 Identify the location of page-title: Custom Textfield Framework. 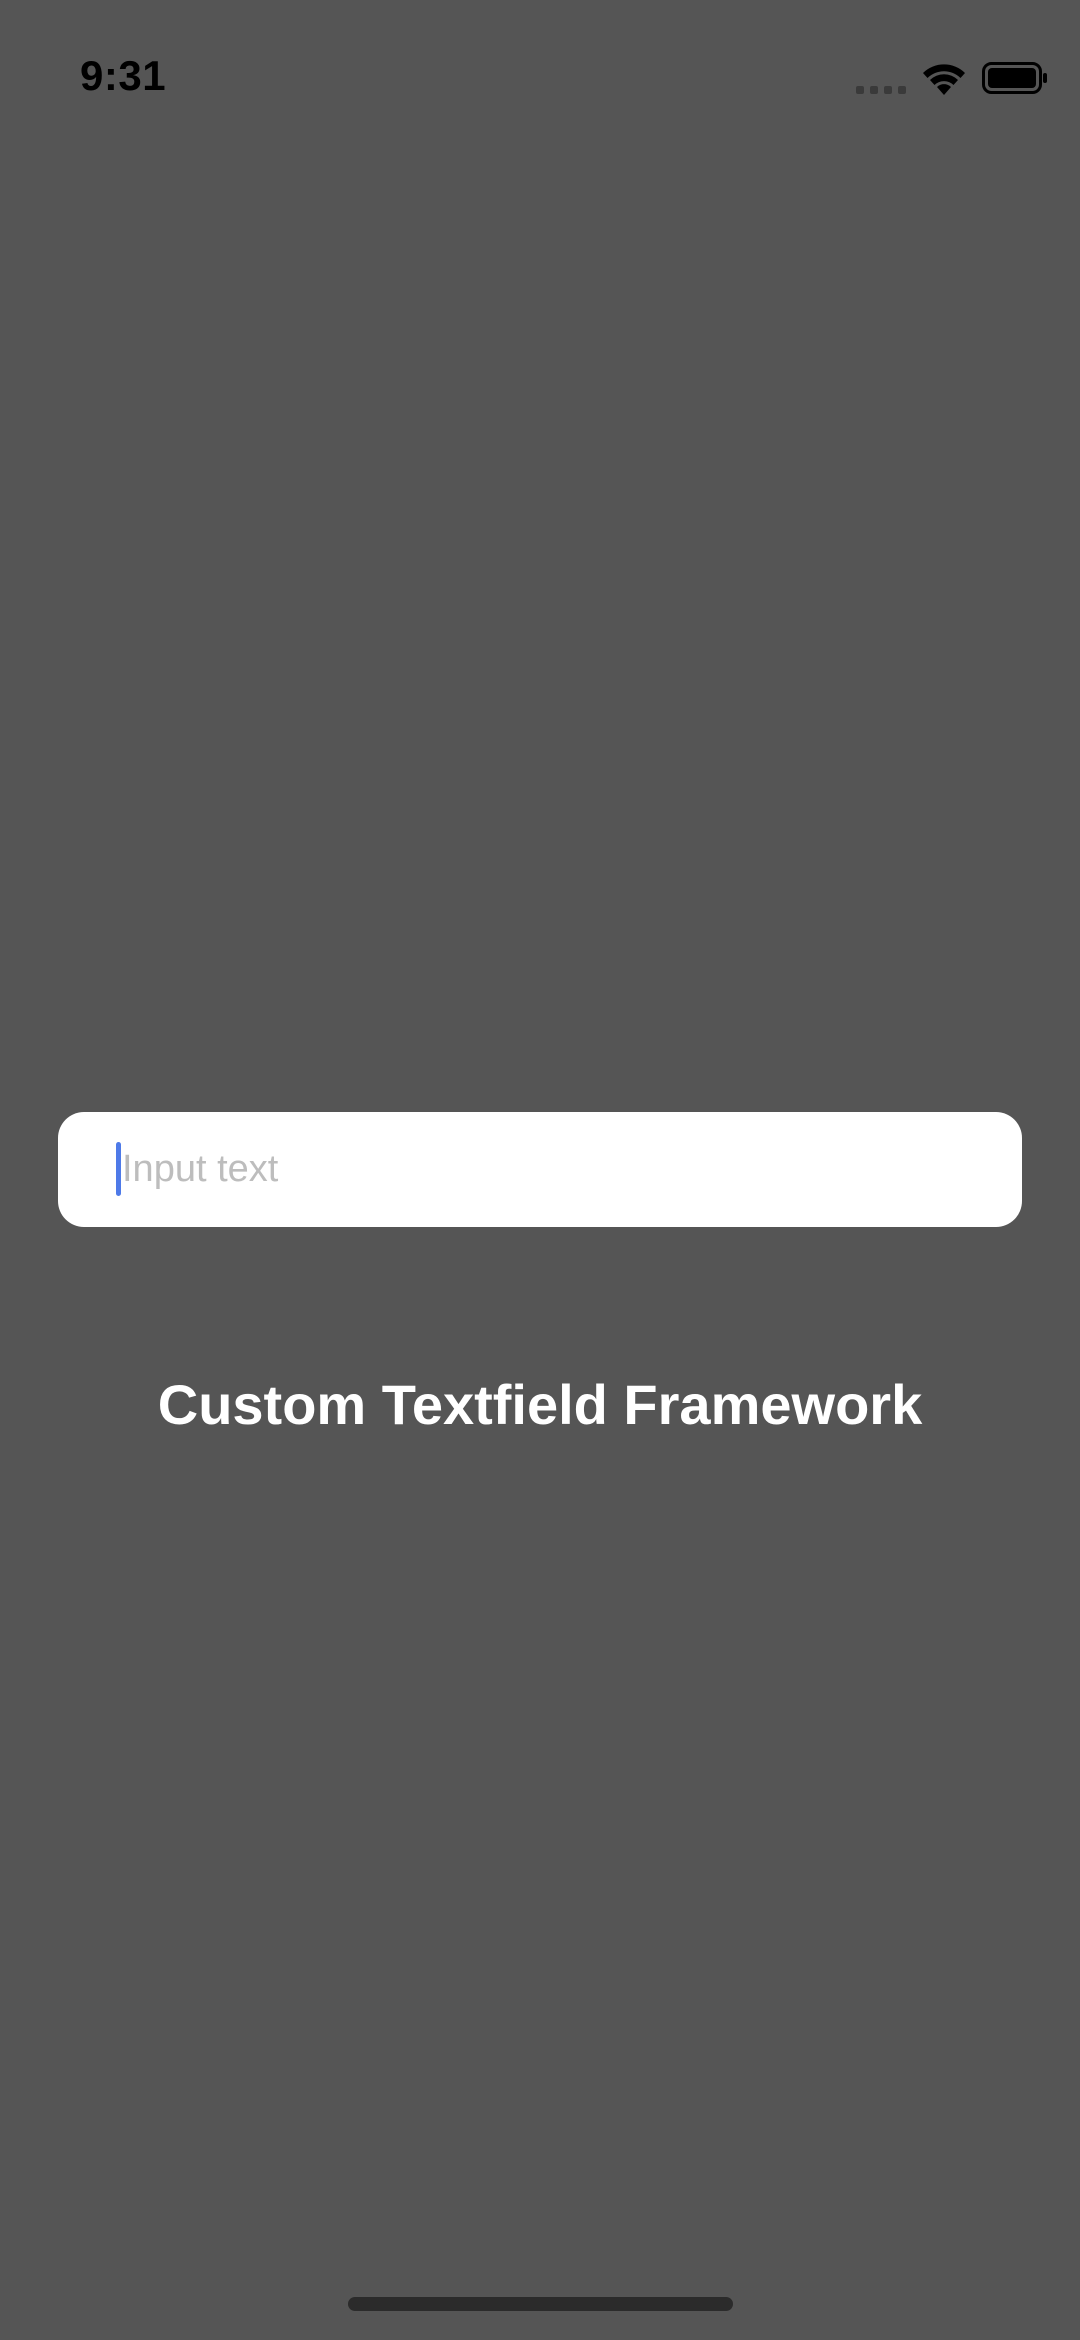
(540, 1404).